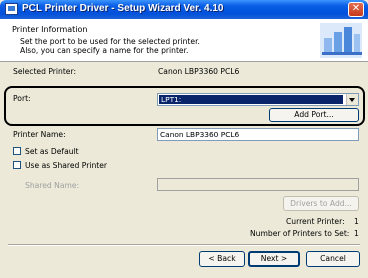 This screenshot has width=368, height=278. What do you see at coordinates (356, 221) in the screenshot?
I see `current-printer-value: 1` at bounding box center [356, 221].